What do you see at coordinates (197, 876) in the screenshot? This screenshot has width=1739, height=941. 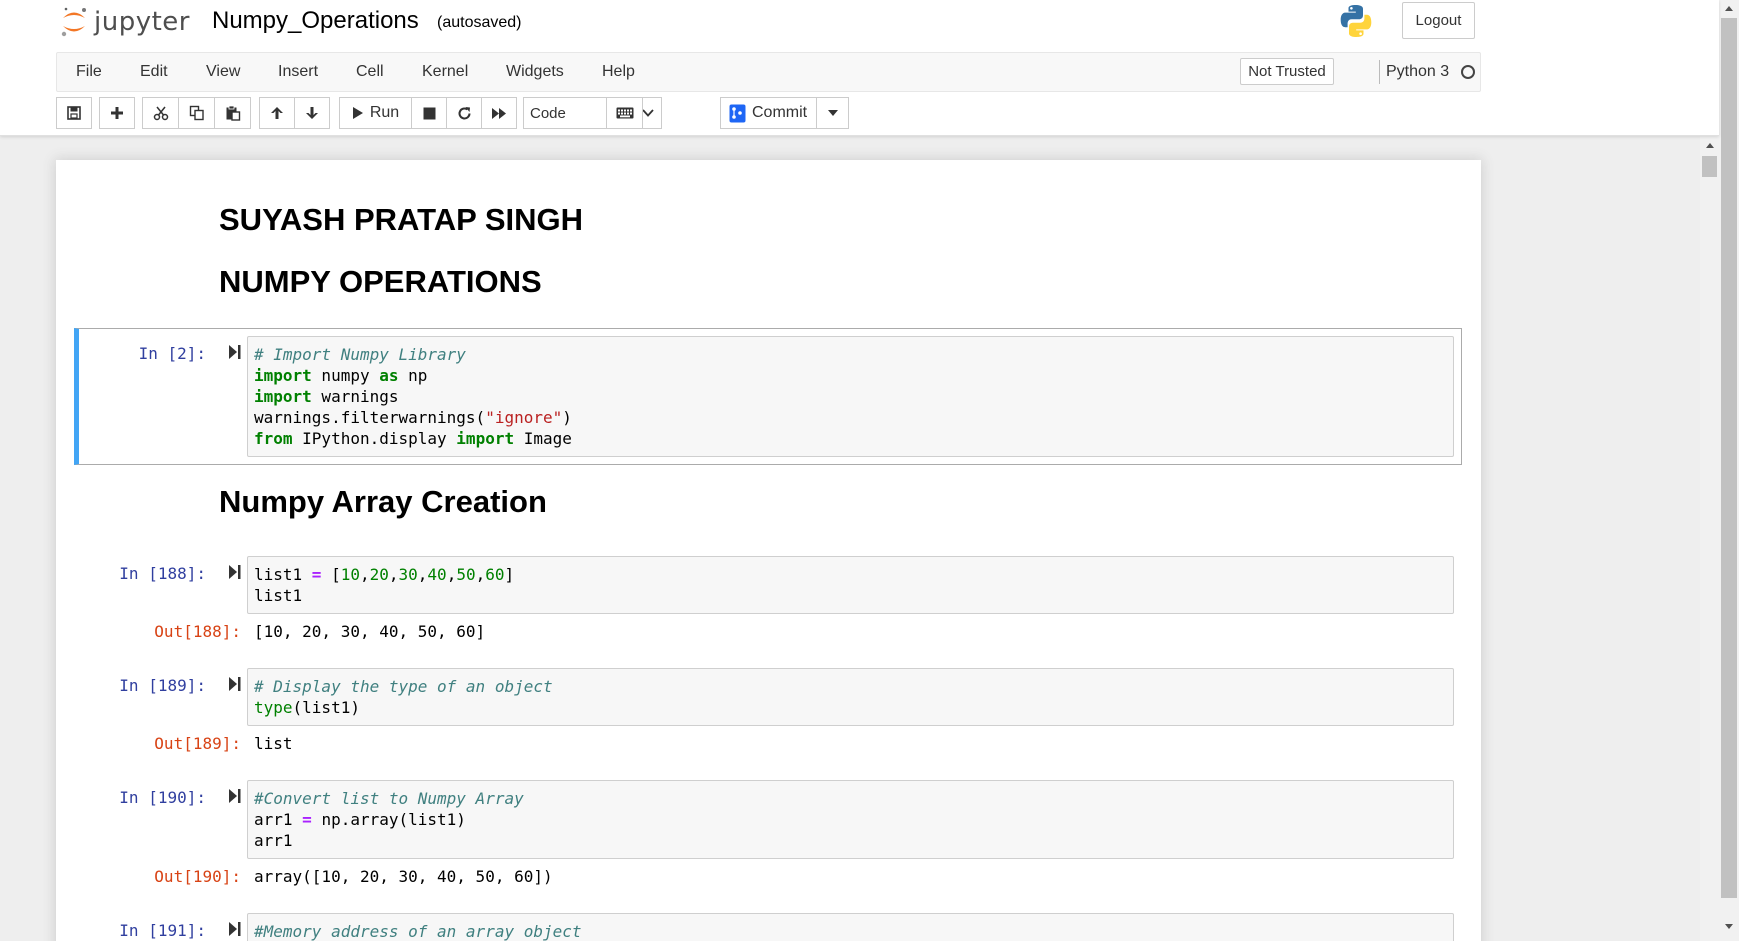 I see `out-prompt: Out[190]:` at bounding box center [197, 876].